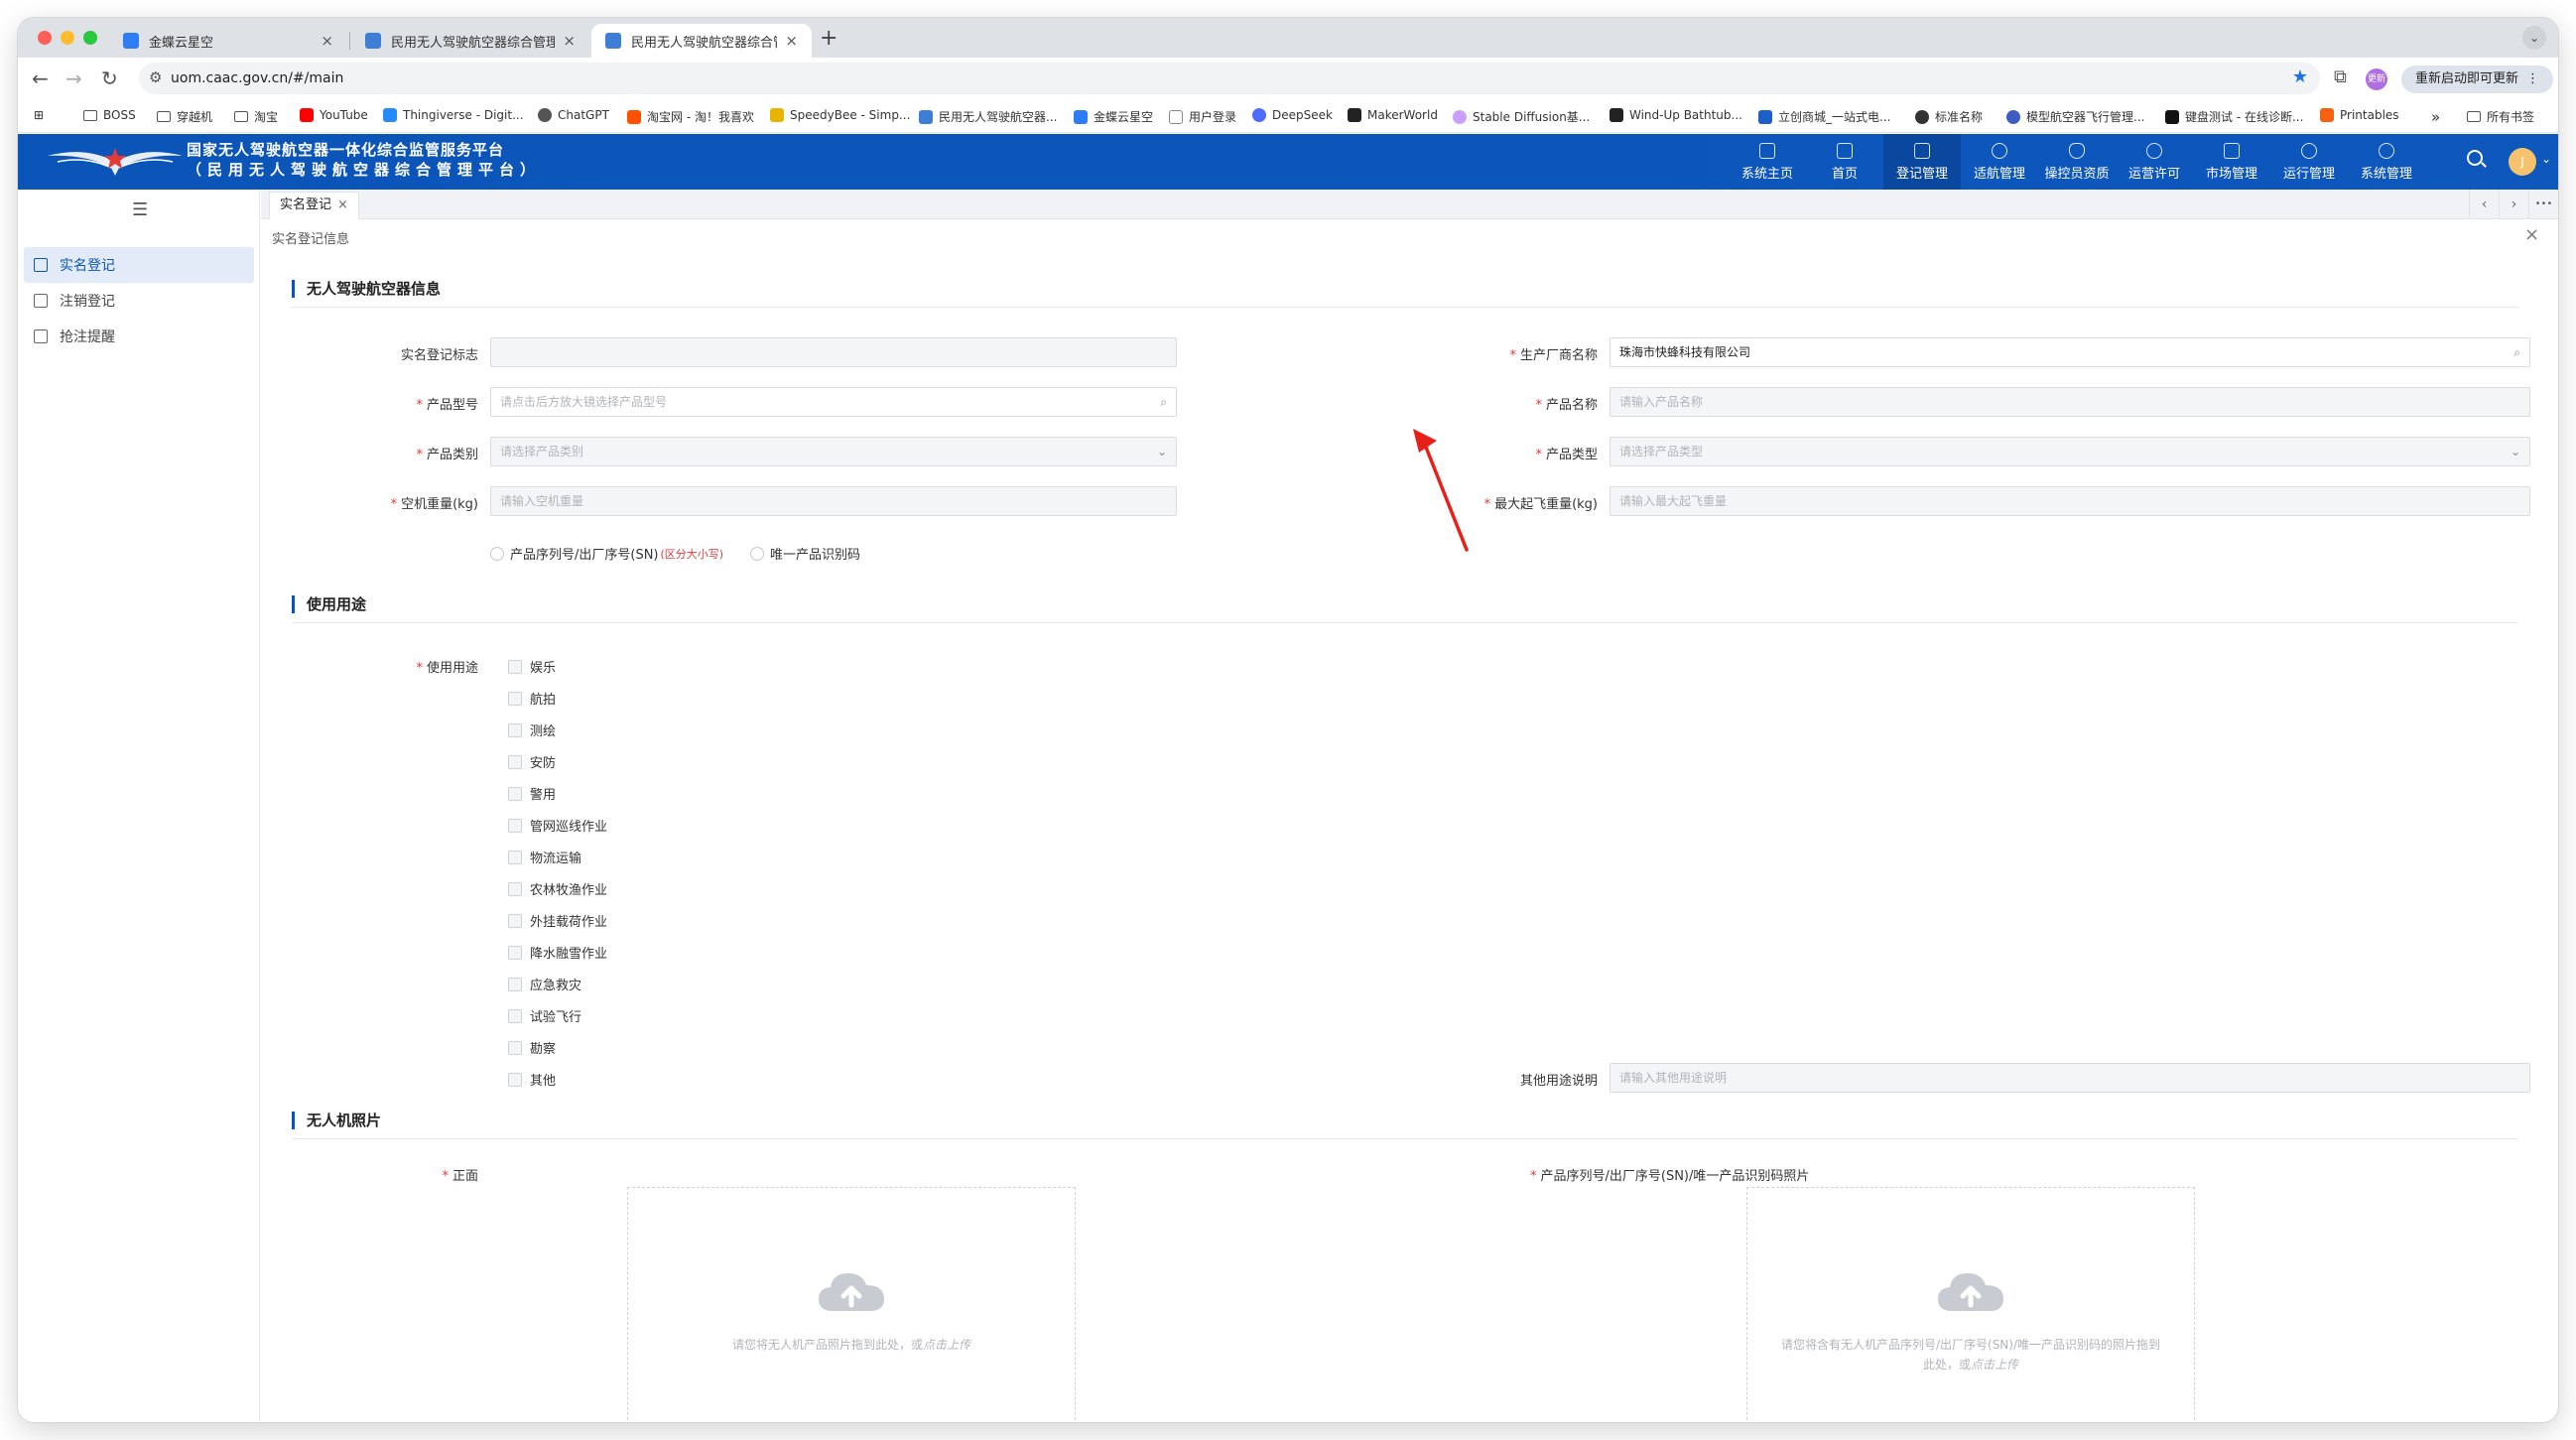  Describe the element at coordinates (257, 78) in the screenshot. I see `address-url: uom.caac.gov.cn/#/main` at that location.